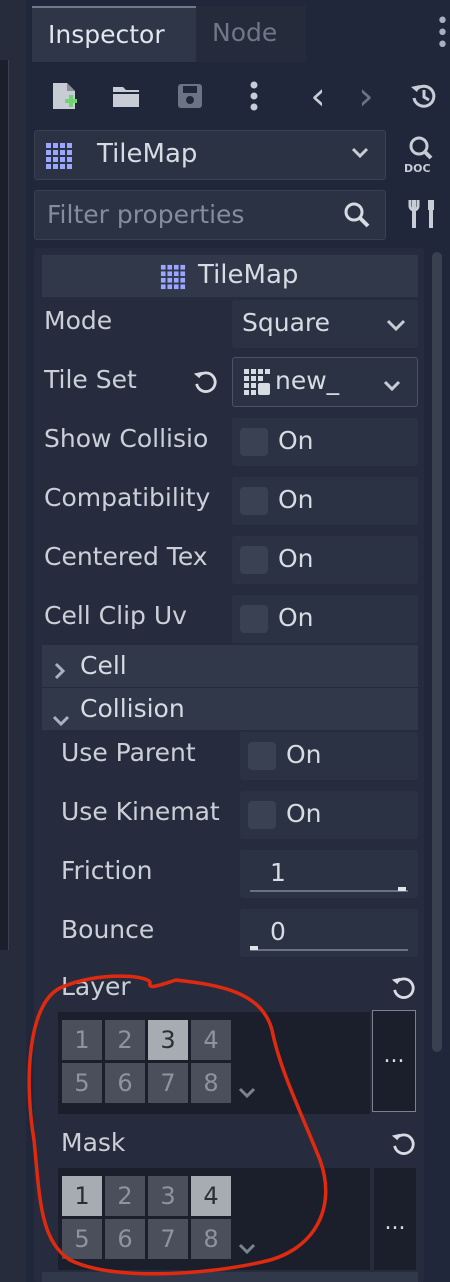  Describe the element at coordinates (366, 96) in the screenshot. I see `history-forward-icon: ›` at that location.